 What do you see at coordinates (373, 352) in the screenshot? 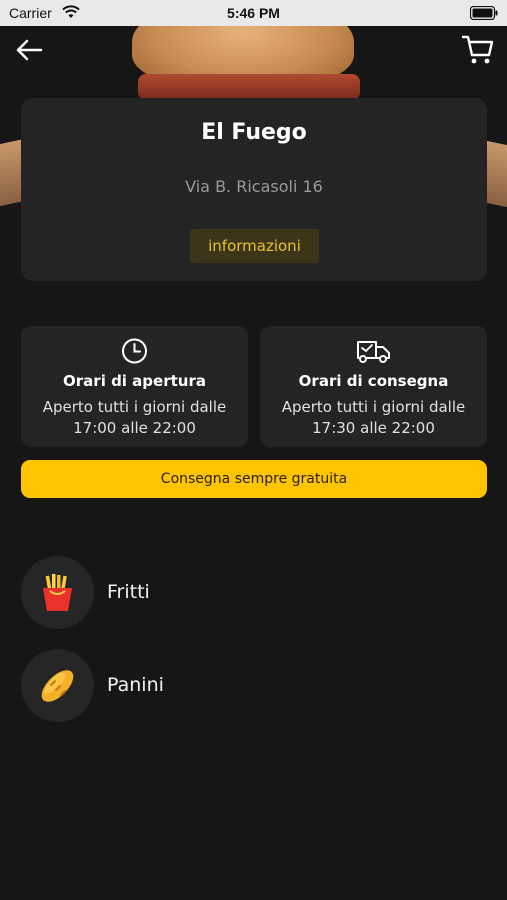
I see `delivery-truck-icon` at bounding box center [373, 352].